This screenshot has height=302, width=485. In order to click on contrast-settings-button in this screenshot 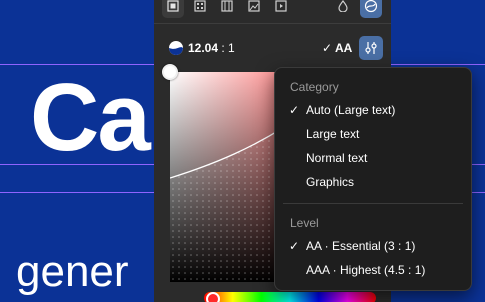, I will do `click(371, 48)`.